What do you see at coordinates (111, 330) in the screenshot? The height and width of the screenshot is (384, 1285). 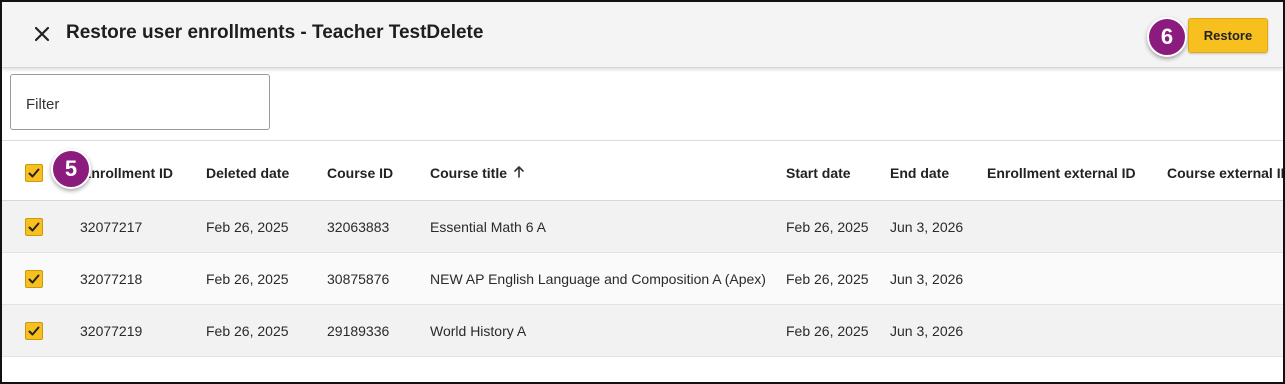 I see `enrollment-id-cell: 32077219` at bounding box center [111, 330].